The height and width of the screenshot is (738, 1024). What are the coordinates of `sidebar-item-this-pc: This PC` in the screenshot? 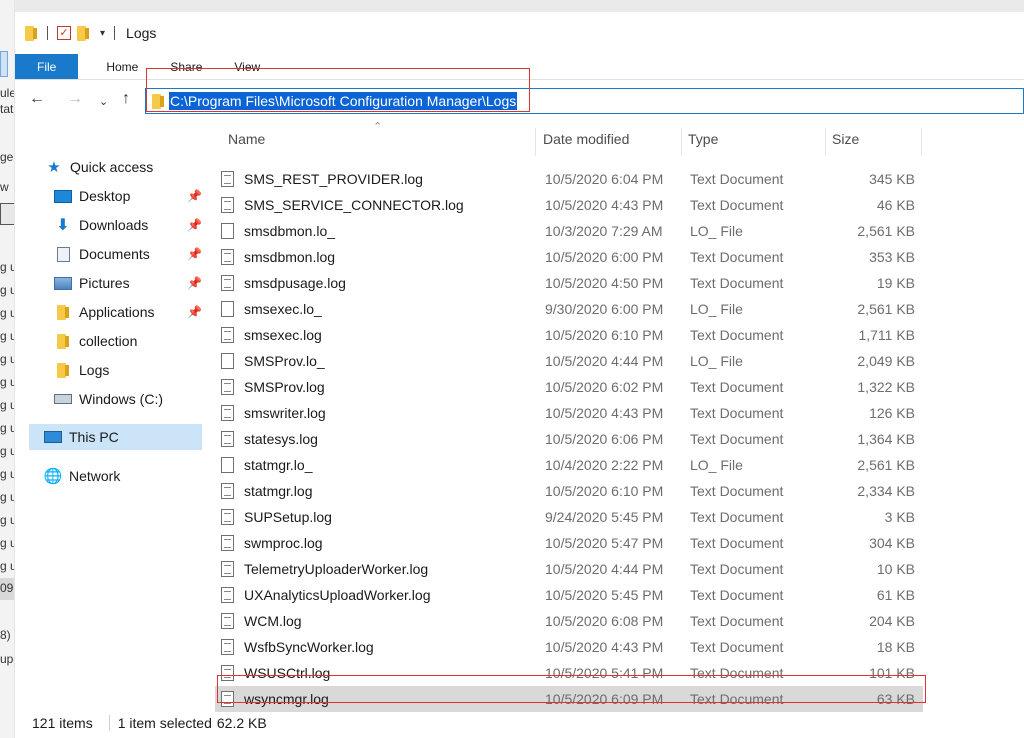 It's located at (115, 437).